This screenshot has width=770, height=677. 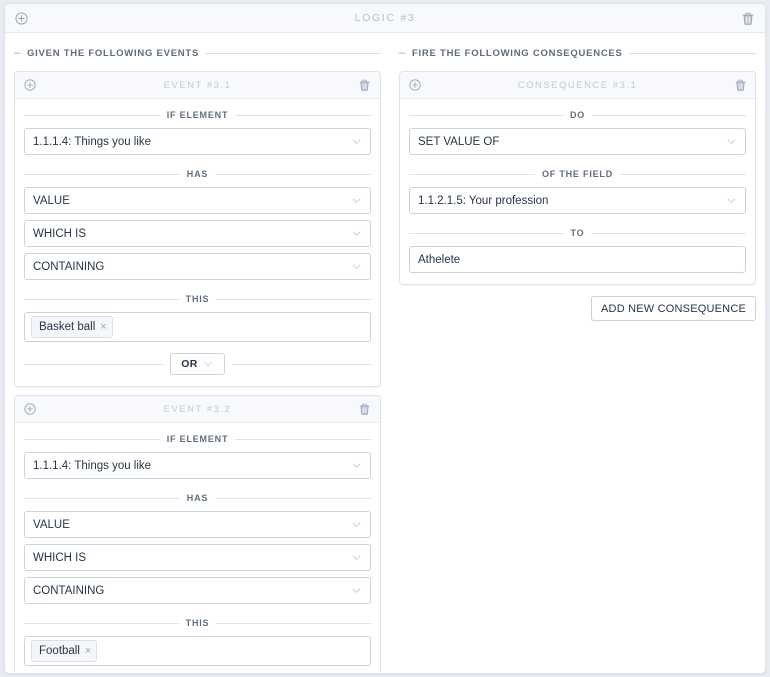 I want to click on events-section-label: GIVEN THE FOLLOWING EVENTS, so click(x=113, y=53).